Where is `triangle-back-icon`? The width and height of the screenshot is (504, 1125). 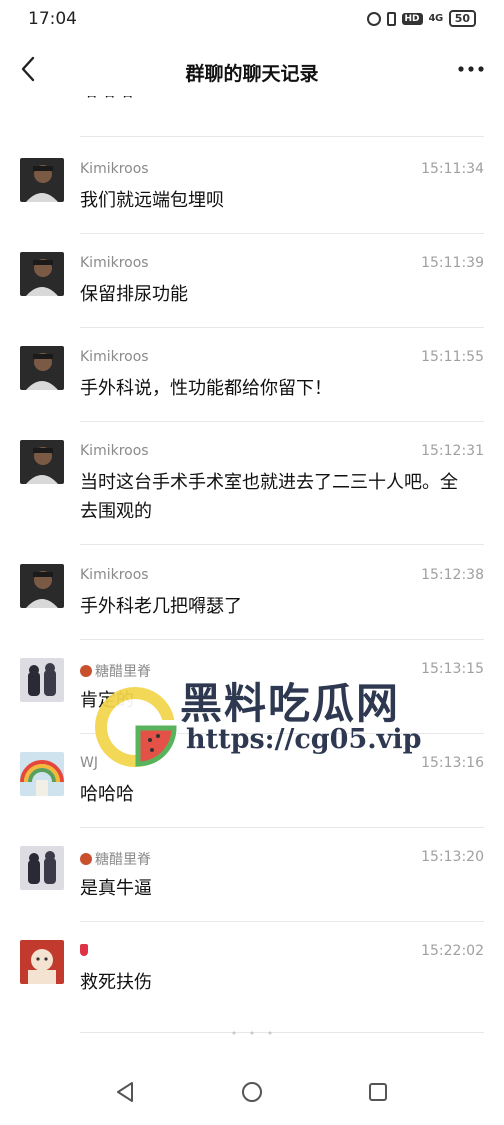 triangle-back-icon is located at coordinates (125, 1092).